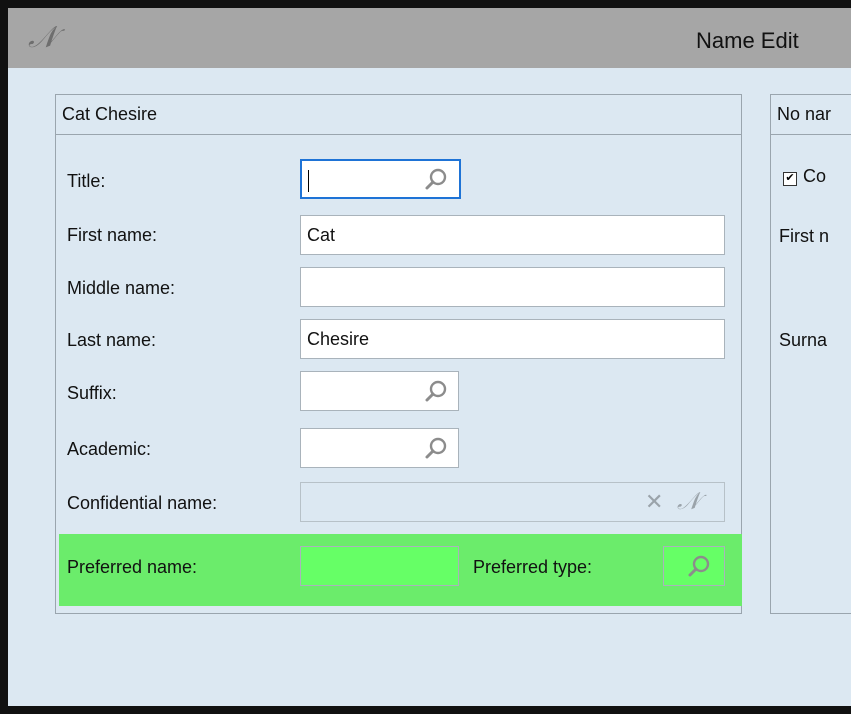 This screenshot has height=714, width=851. What do you see at coordinates (308, 181) in the screenshot?
I see `text-caret` at bounding box center [308, 181].